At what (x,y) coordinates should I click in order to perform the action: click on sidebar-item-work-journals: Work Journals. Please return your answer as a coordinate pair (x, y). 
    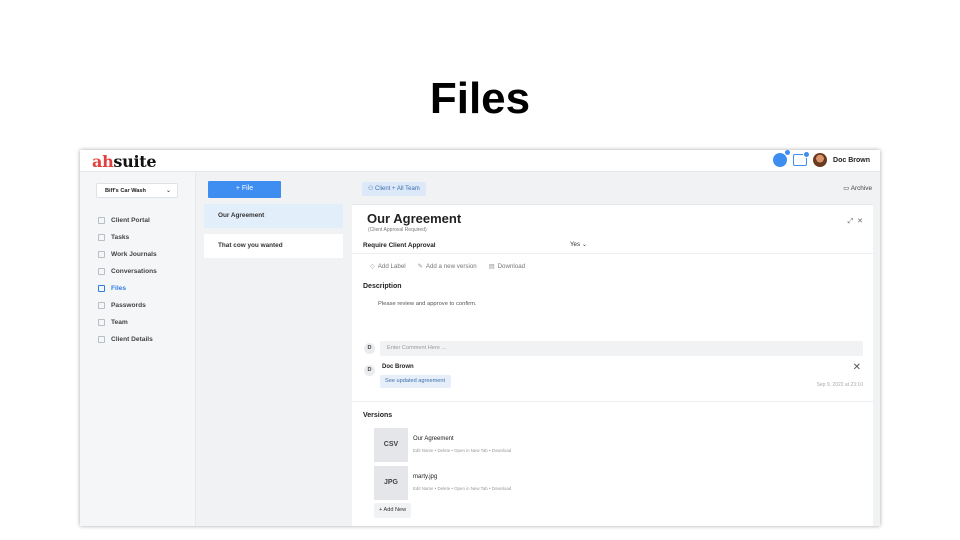
    Looking at the image, I should click on (127, 254).